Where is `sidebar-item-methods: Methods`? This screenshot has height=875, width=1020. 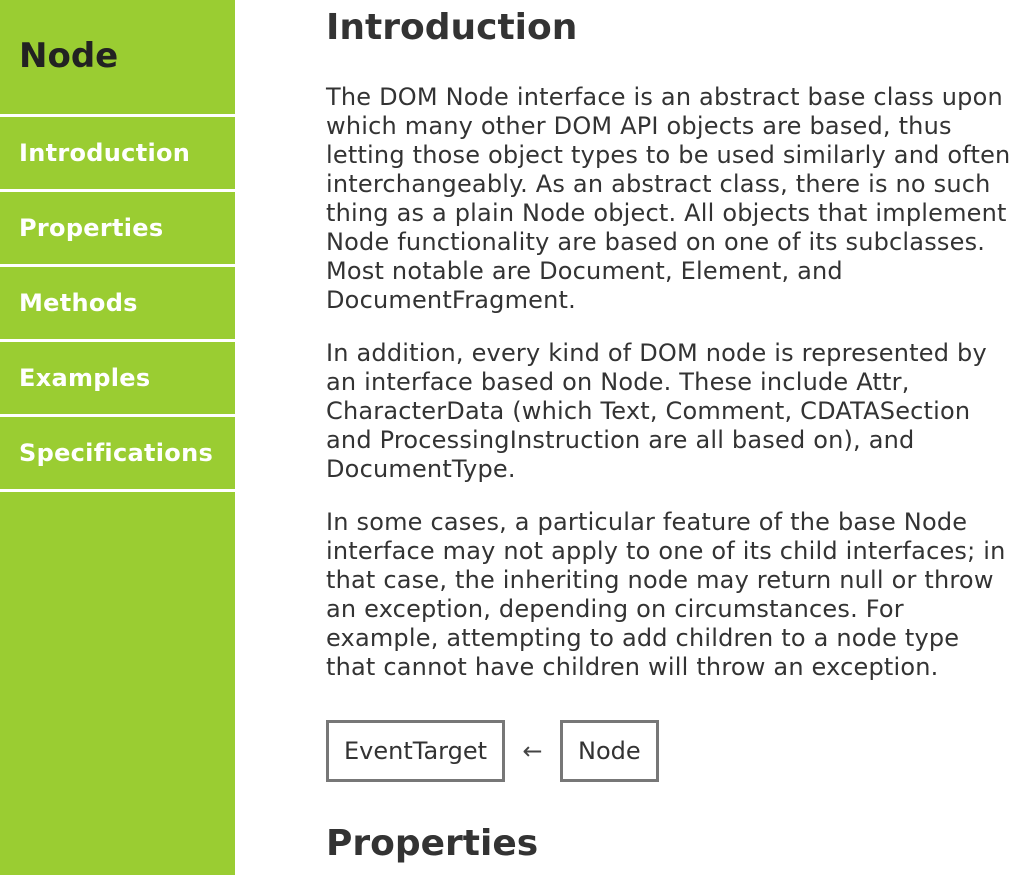 sidebar-item-methods: Methods is located at coordinates (117, 304).